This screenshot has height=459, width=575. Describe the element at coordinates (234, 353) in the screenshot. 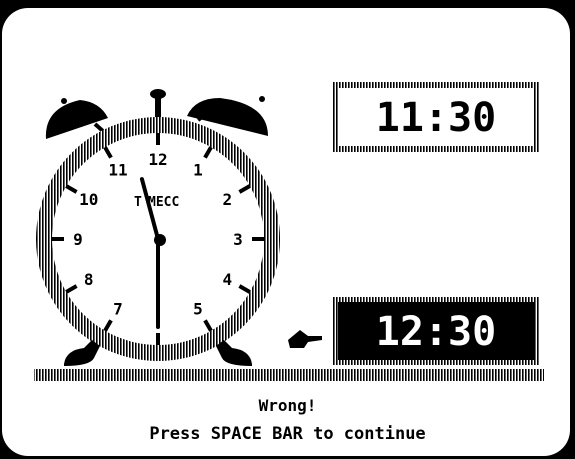

I see `right-foot` at that location.